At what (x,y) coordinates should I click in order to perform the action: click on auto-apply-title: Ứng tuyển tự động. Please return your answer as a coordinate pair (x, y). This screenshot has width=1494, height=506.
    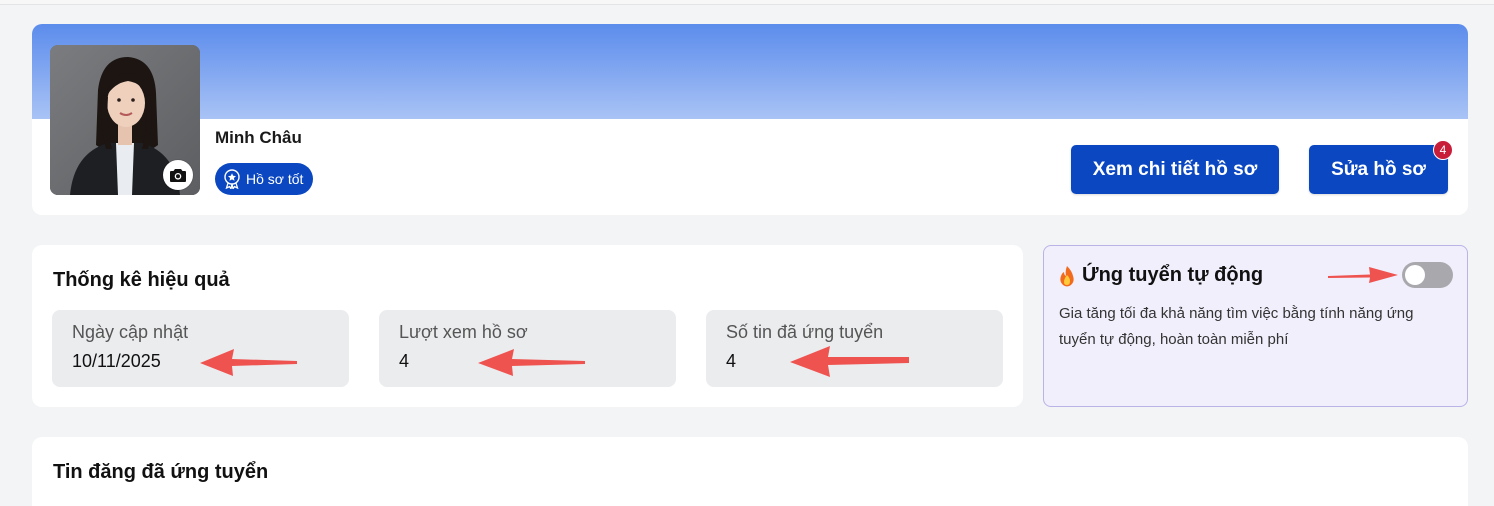
    Looking at the image, I should click on (1173, 275).